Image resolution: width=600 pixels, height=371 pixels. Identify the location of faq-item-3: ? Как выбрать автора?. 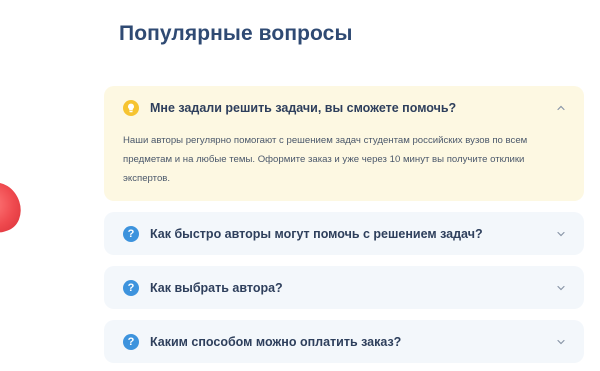
(344, 287).